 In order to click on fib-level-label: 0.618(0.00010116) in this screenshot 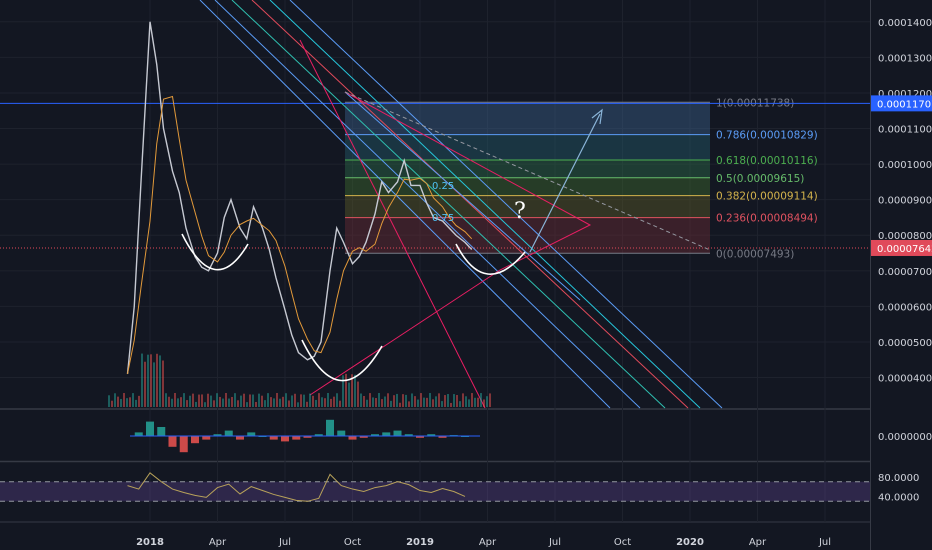, I will do `click(767, 161)`.